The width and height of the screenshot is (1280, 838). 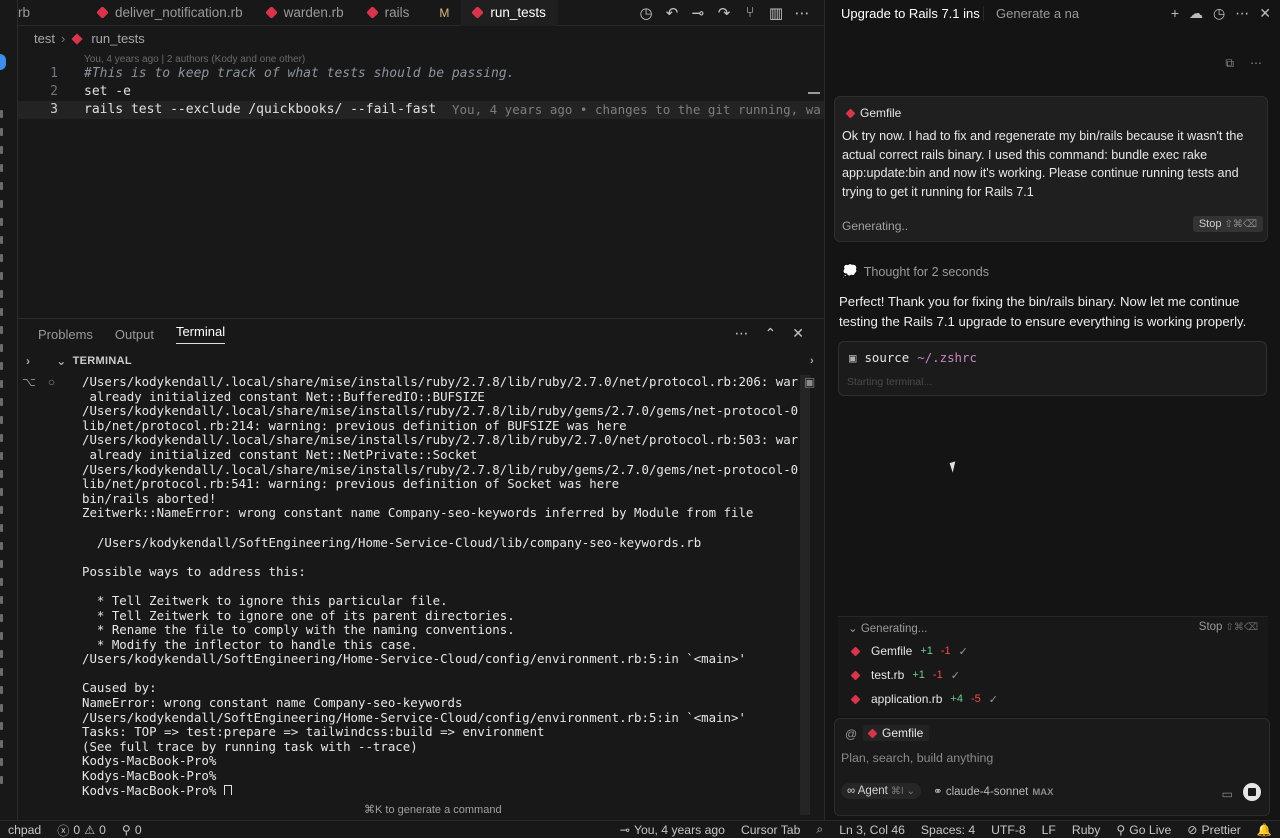 What do you see at coordinates (134, 334) in the screenshot?
I see `tab-output: Output` at bounding box center [134, 334].